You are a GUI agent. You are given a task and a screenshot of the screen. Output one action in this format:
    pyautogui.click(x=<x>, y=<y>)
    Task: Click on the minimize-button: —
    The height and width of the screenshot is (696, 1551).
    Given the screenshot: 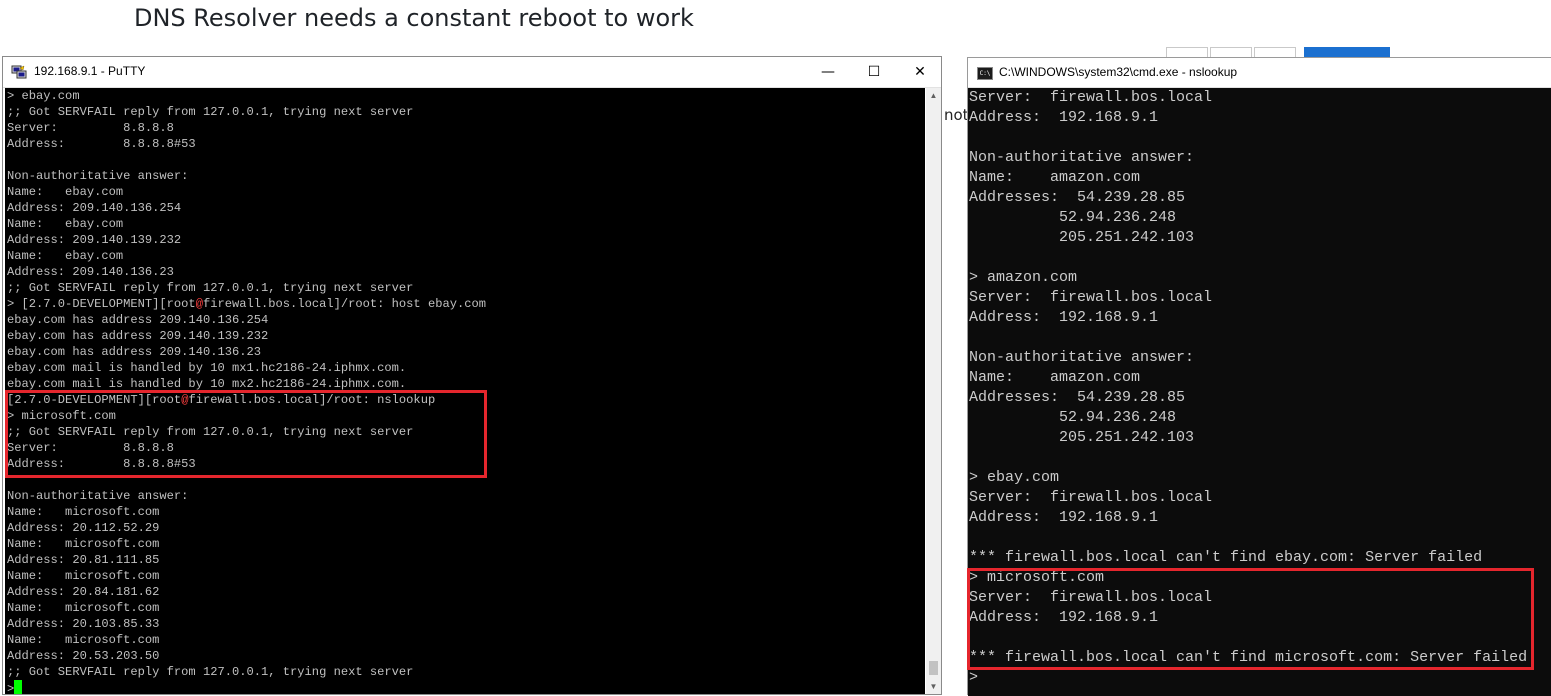 What is the action you would take?
    pyautogui.click(x=828, y=72)
    